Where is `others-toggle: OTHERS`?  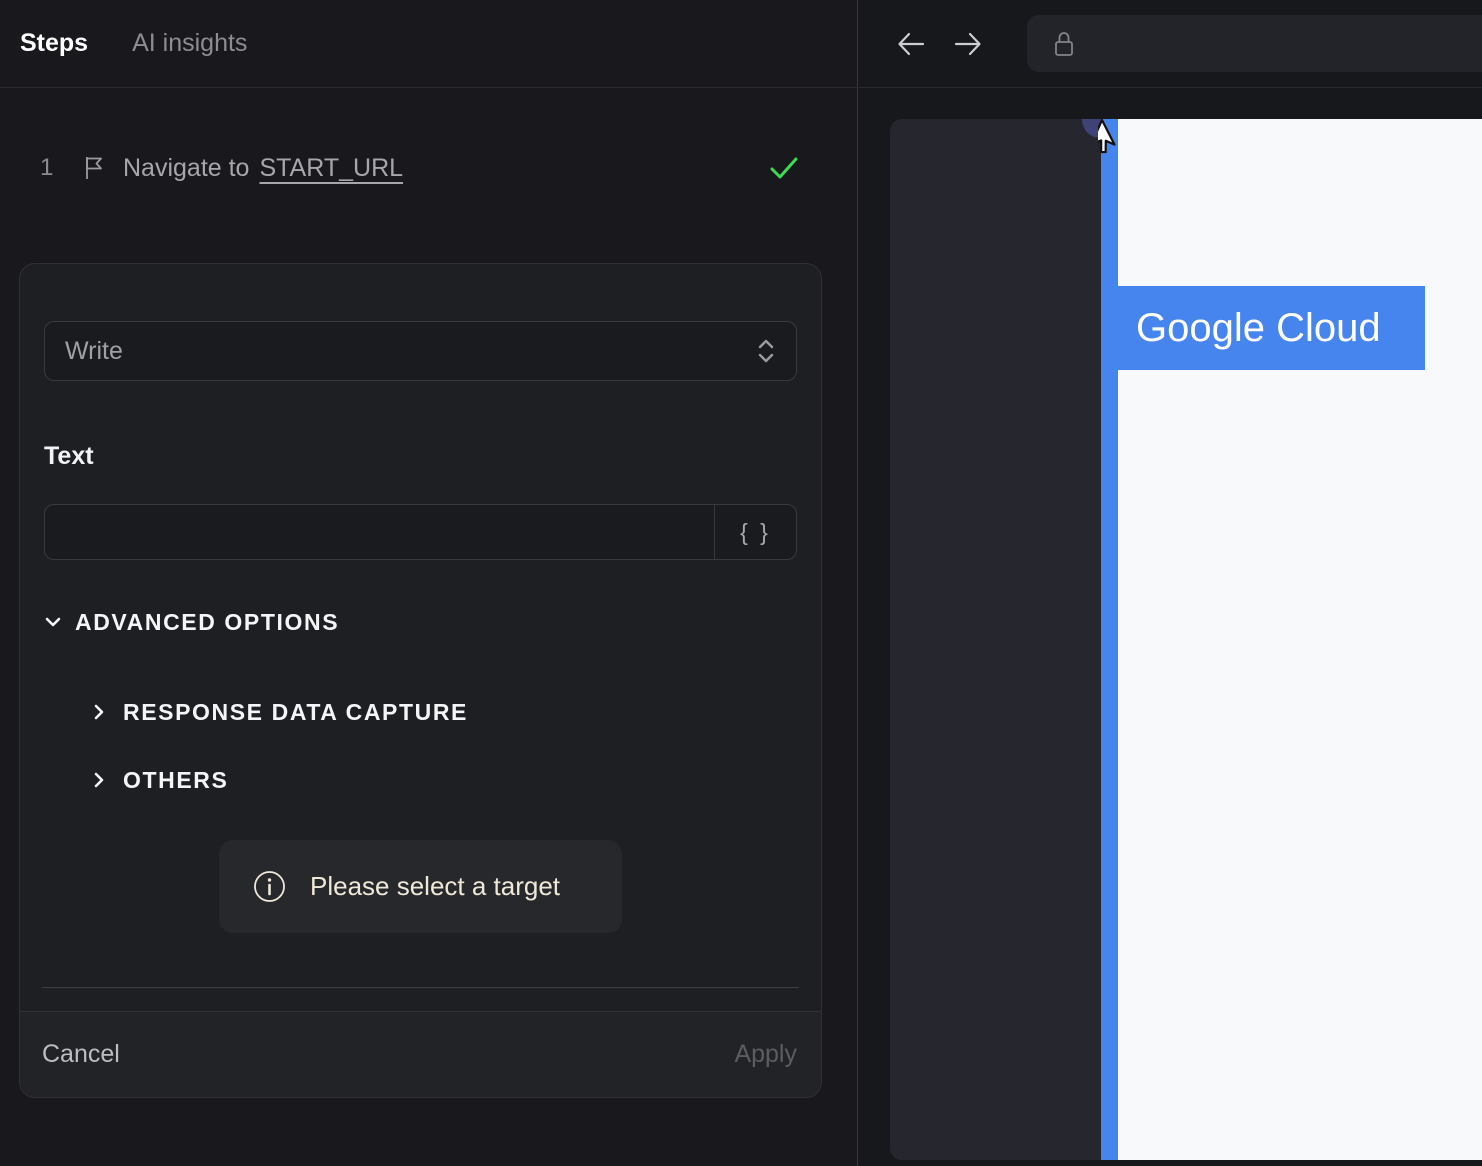 others-toggle: OTHERS is located at coordinates (159, 780).